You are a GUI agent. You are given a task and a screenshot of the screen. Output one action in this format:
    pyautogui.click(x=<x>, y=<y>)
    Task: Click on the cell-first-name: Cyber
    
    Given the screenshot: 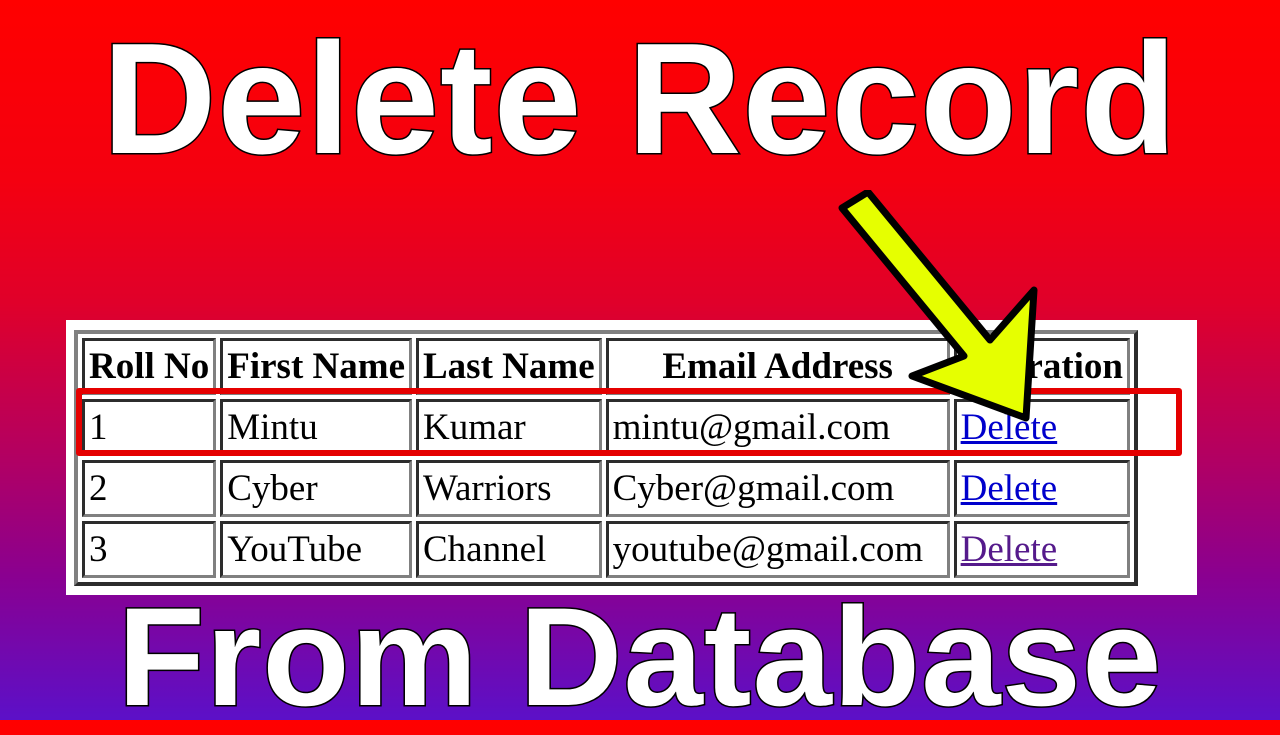 What is the action you would take?
    pyautogui.click(x=316, y=488)
    